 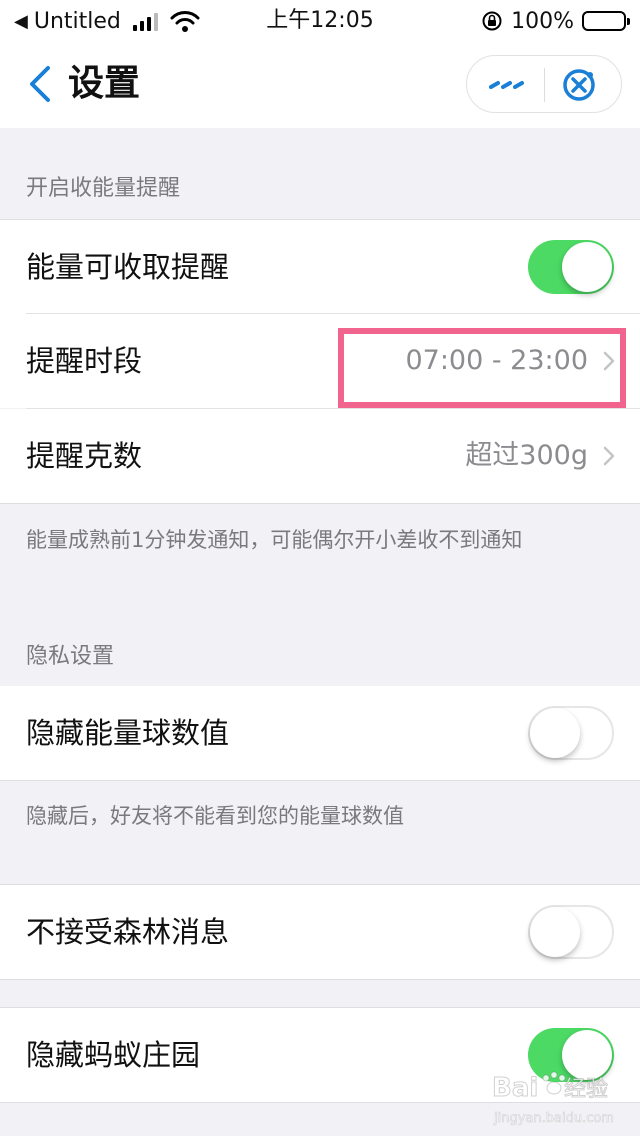 What do you see at coordinates (492, 21) in the screenshot?
I see `rotation-lock-icon` at bounding box center [492, 21].